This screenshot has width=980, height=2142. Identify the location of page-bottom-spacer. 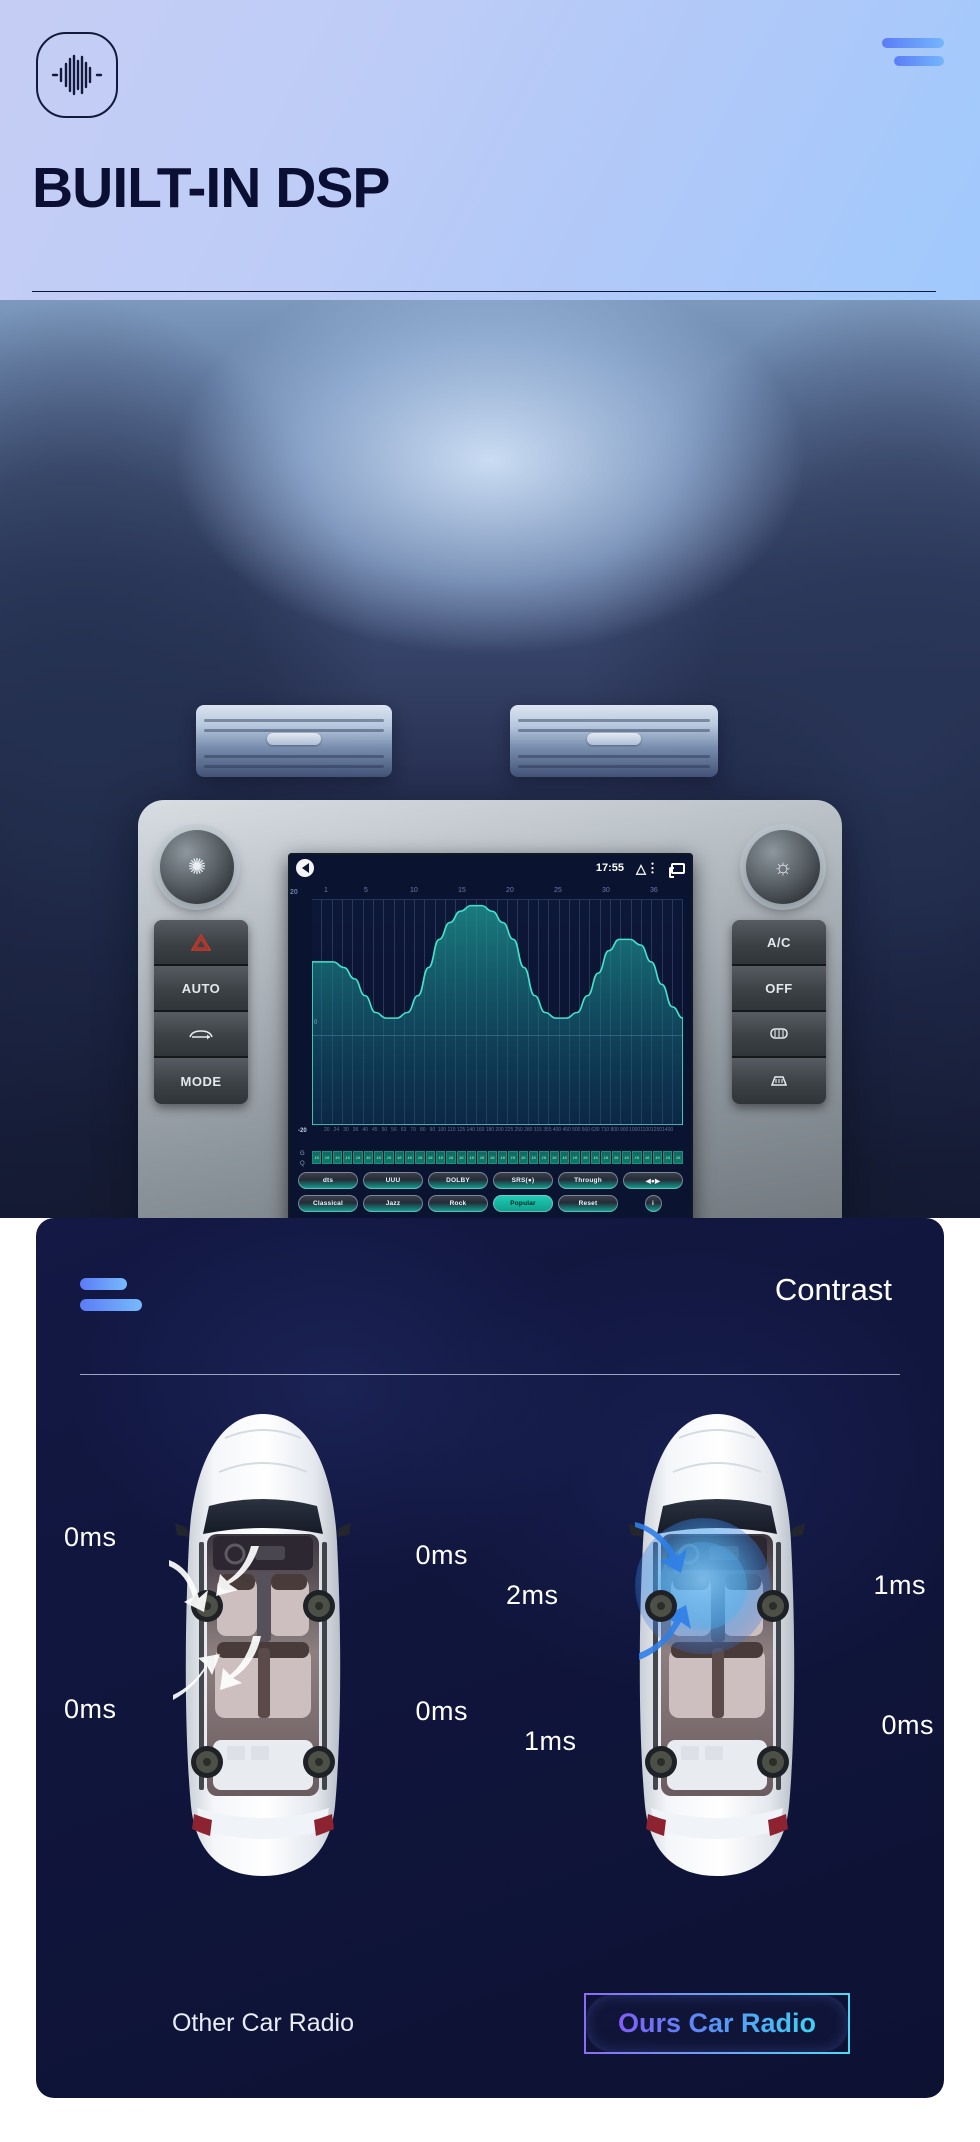
(490, 2120).